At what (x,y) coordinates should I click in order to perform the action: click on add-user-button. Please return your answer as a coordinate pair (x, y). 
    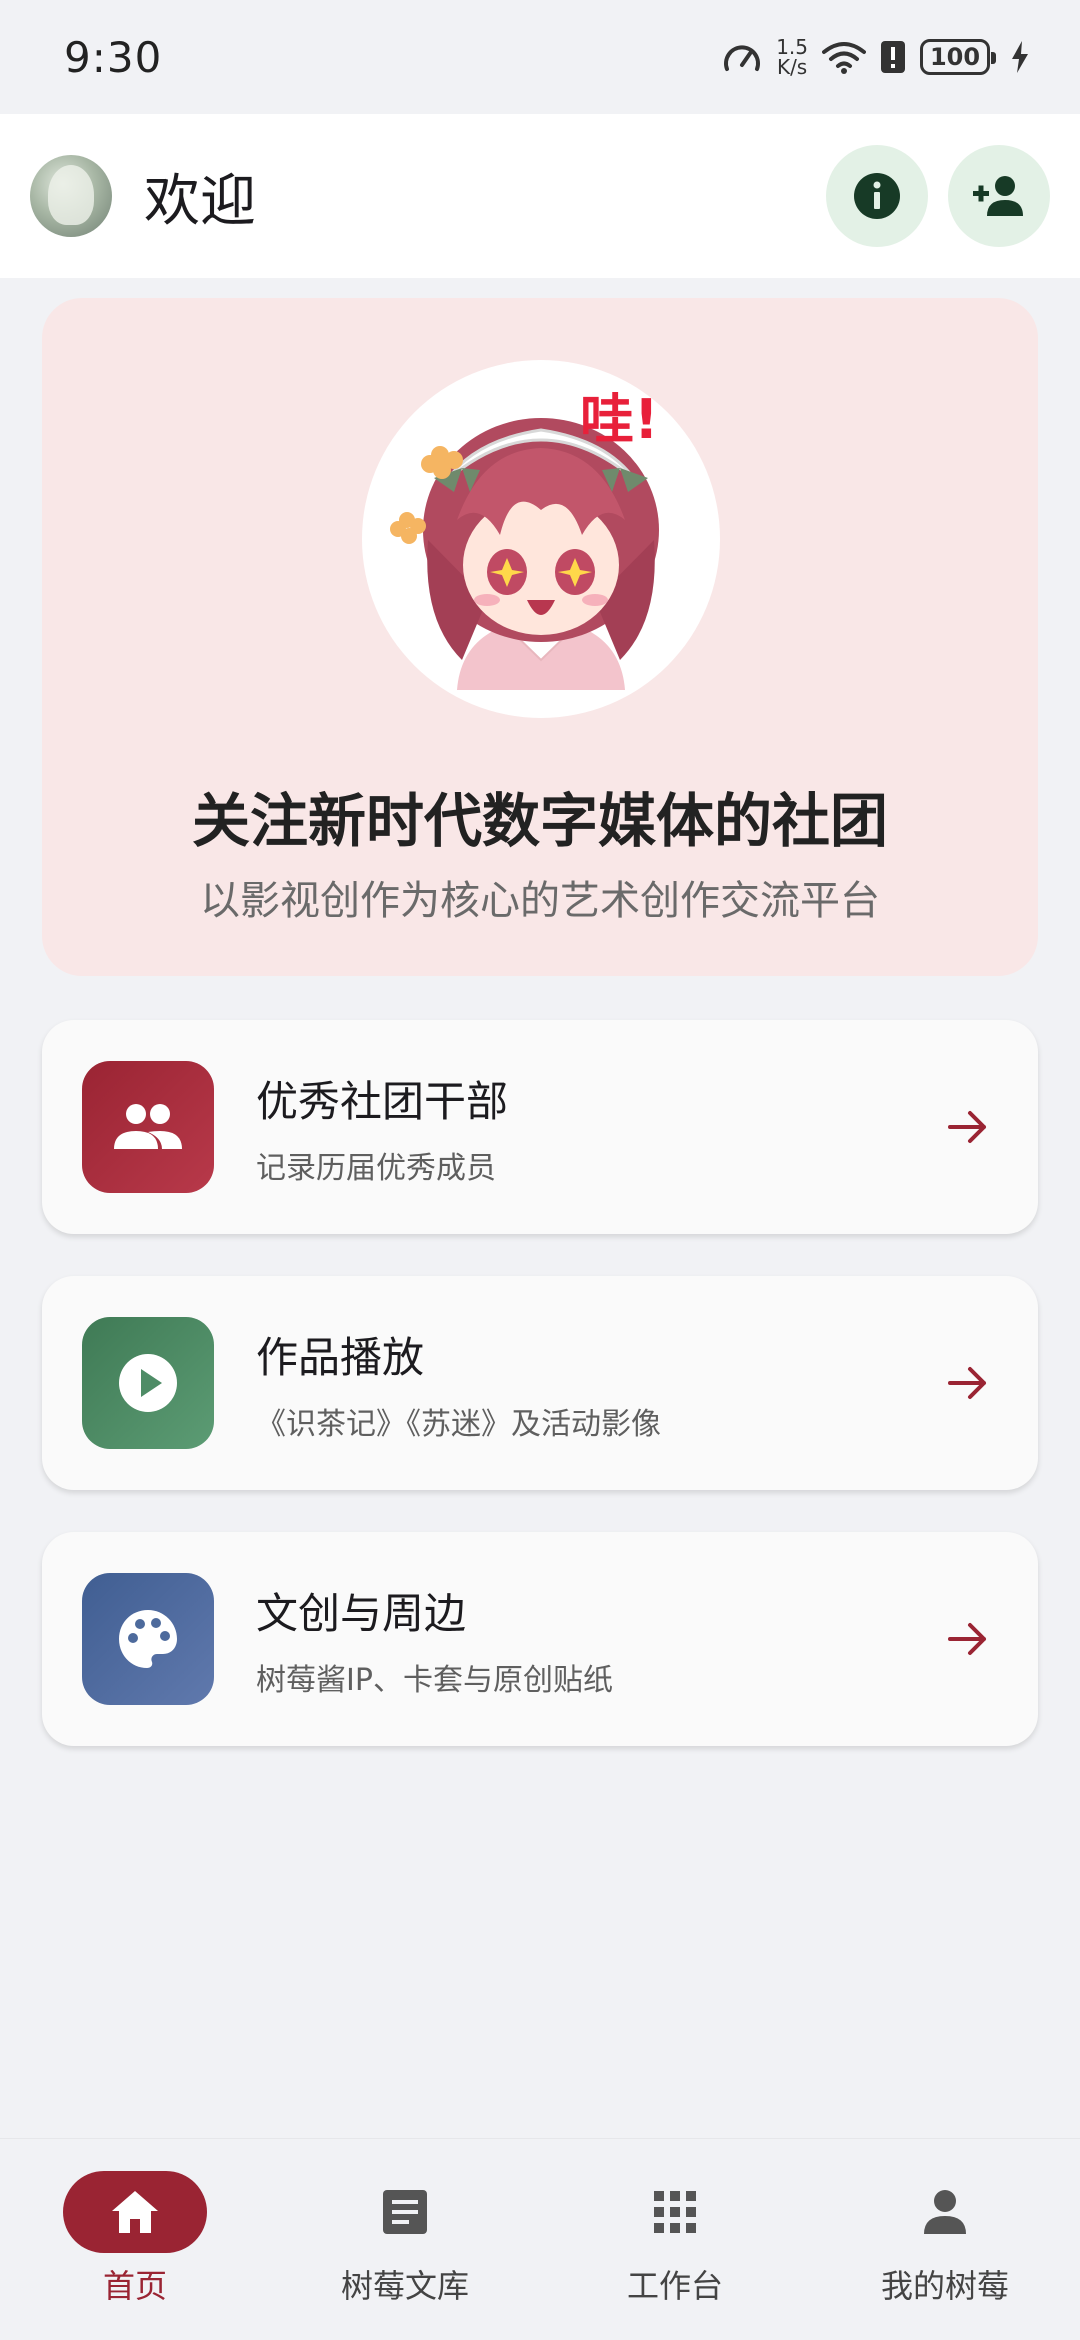
    Looking at the image, I should click on (999, 196).